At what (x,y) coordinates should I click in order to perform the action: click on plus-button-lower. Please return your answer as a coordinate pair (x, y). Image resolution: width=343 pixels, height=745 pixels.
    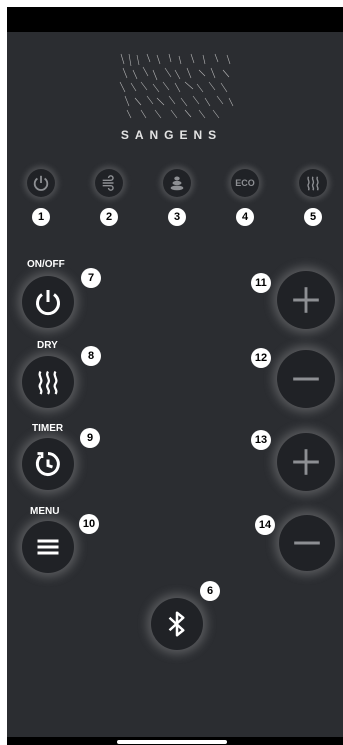
    Looking at the image, I should click on (306, 462).